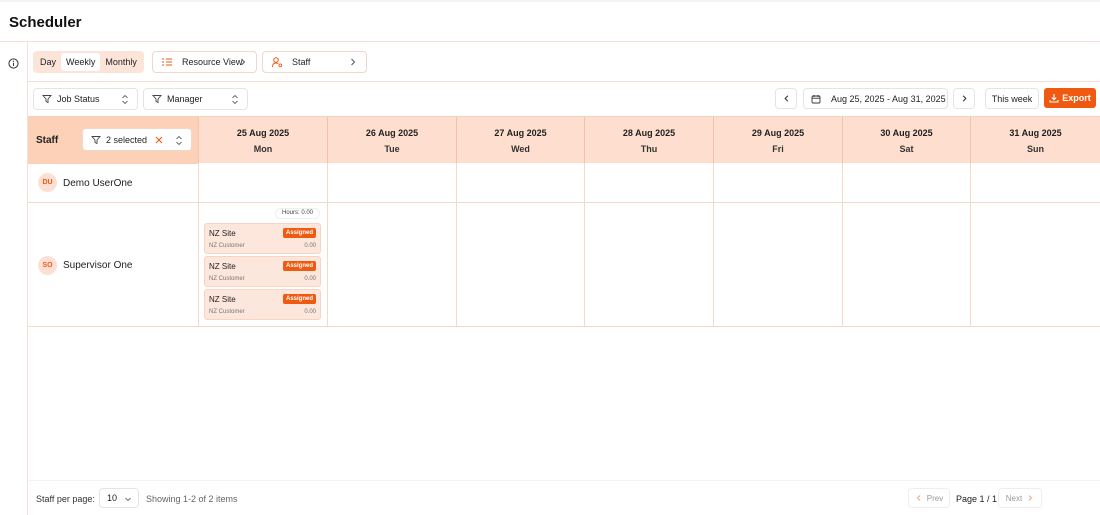  I want to click on day-header-mon: 25 Aug 2025 Mon, so click(263, 140).